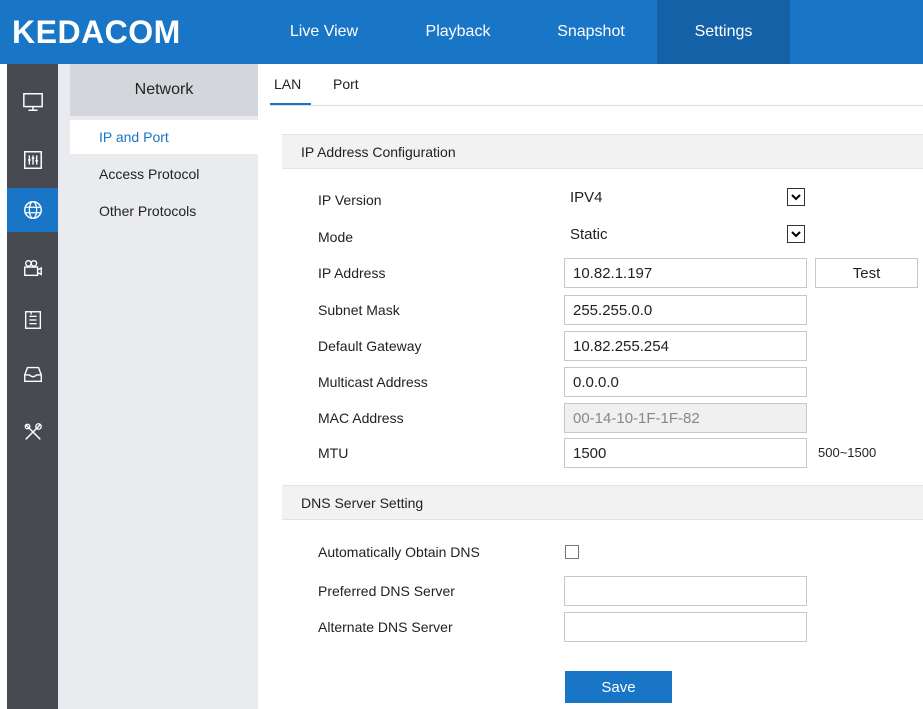 This screenshot has width=923, height=709. I want to click on save-button: Save, so click(618, 687).